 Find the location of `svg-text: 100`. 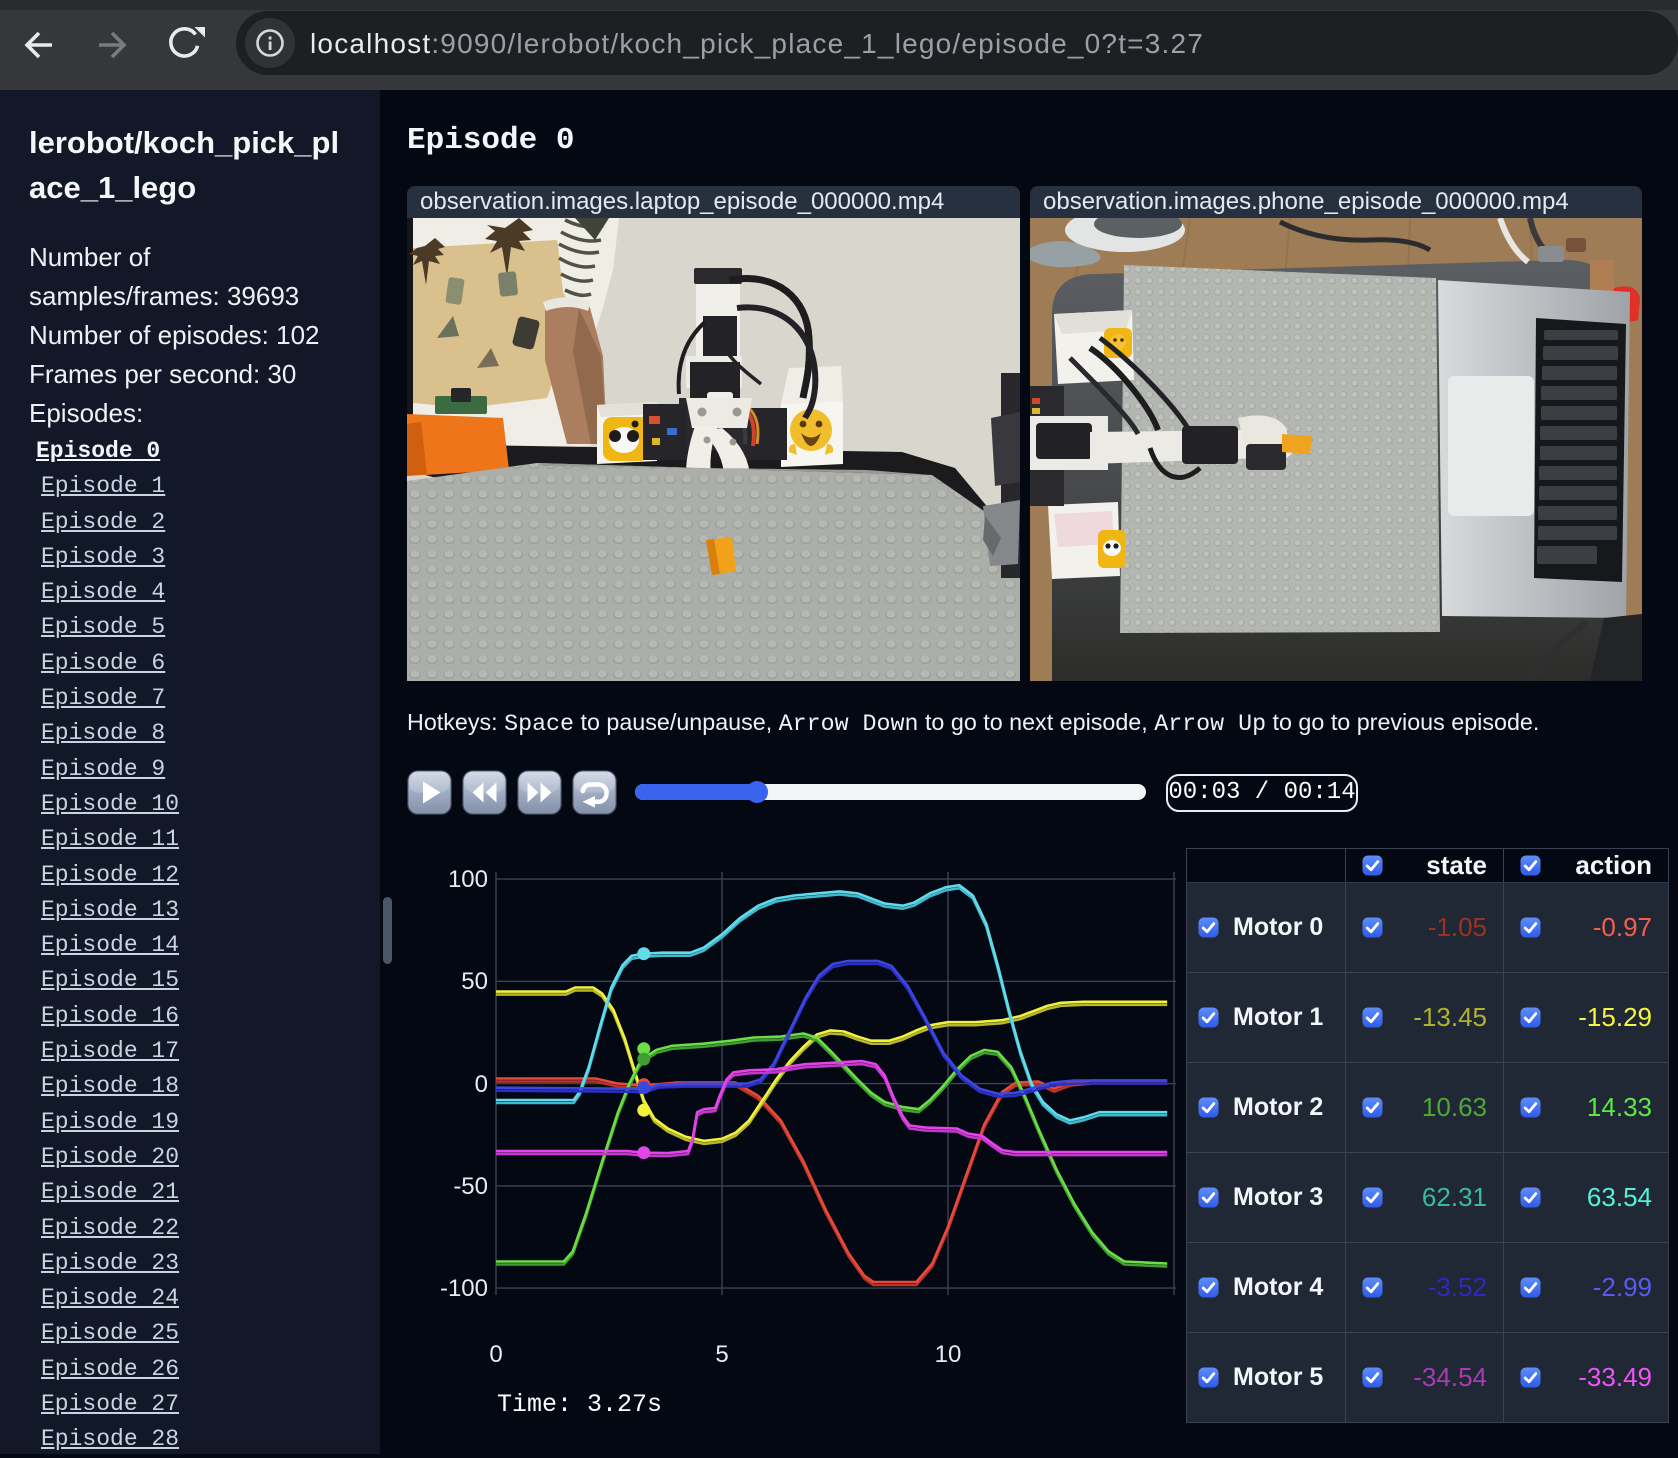

svg-text: 100 is located at coordinates (468, 879).